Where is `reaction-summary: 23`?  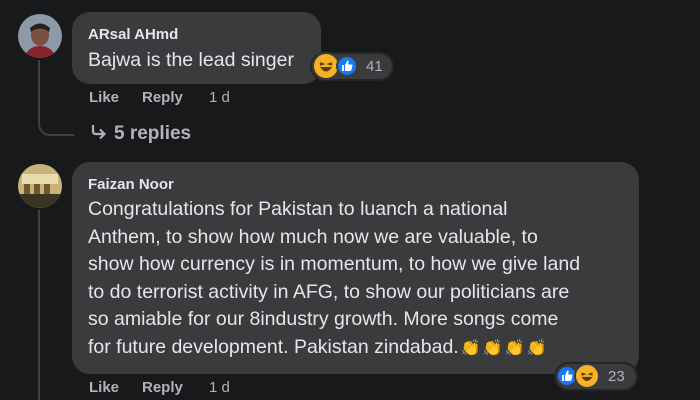
reaction-summary: 23 is located at coordinates (596, 376).